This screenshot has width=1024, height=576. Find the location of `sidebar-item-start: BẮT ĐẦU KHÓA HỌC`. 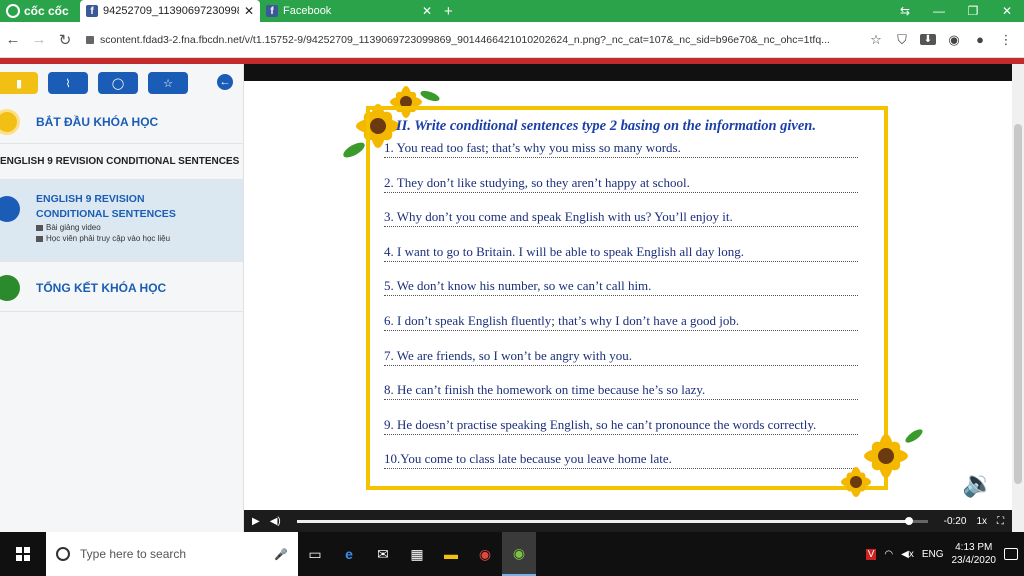

sidebar-item-start: BẮT ĐẦU KHÓA HỌC is located at coordinates (121, 122).